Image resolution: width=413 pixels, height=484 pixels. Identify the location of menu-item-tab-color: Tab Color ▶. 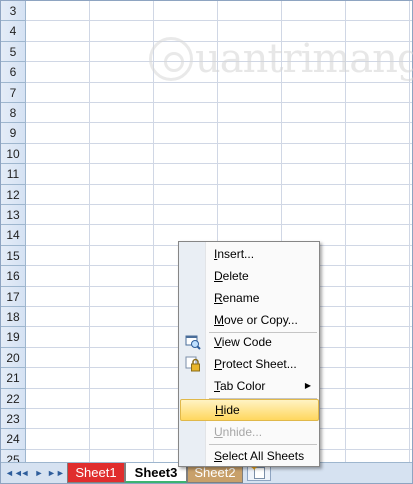
(249, 386).